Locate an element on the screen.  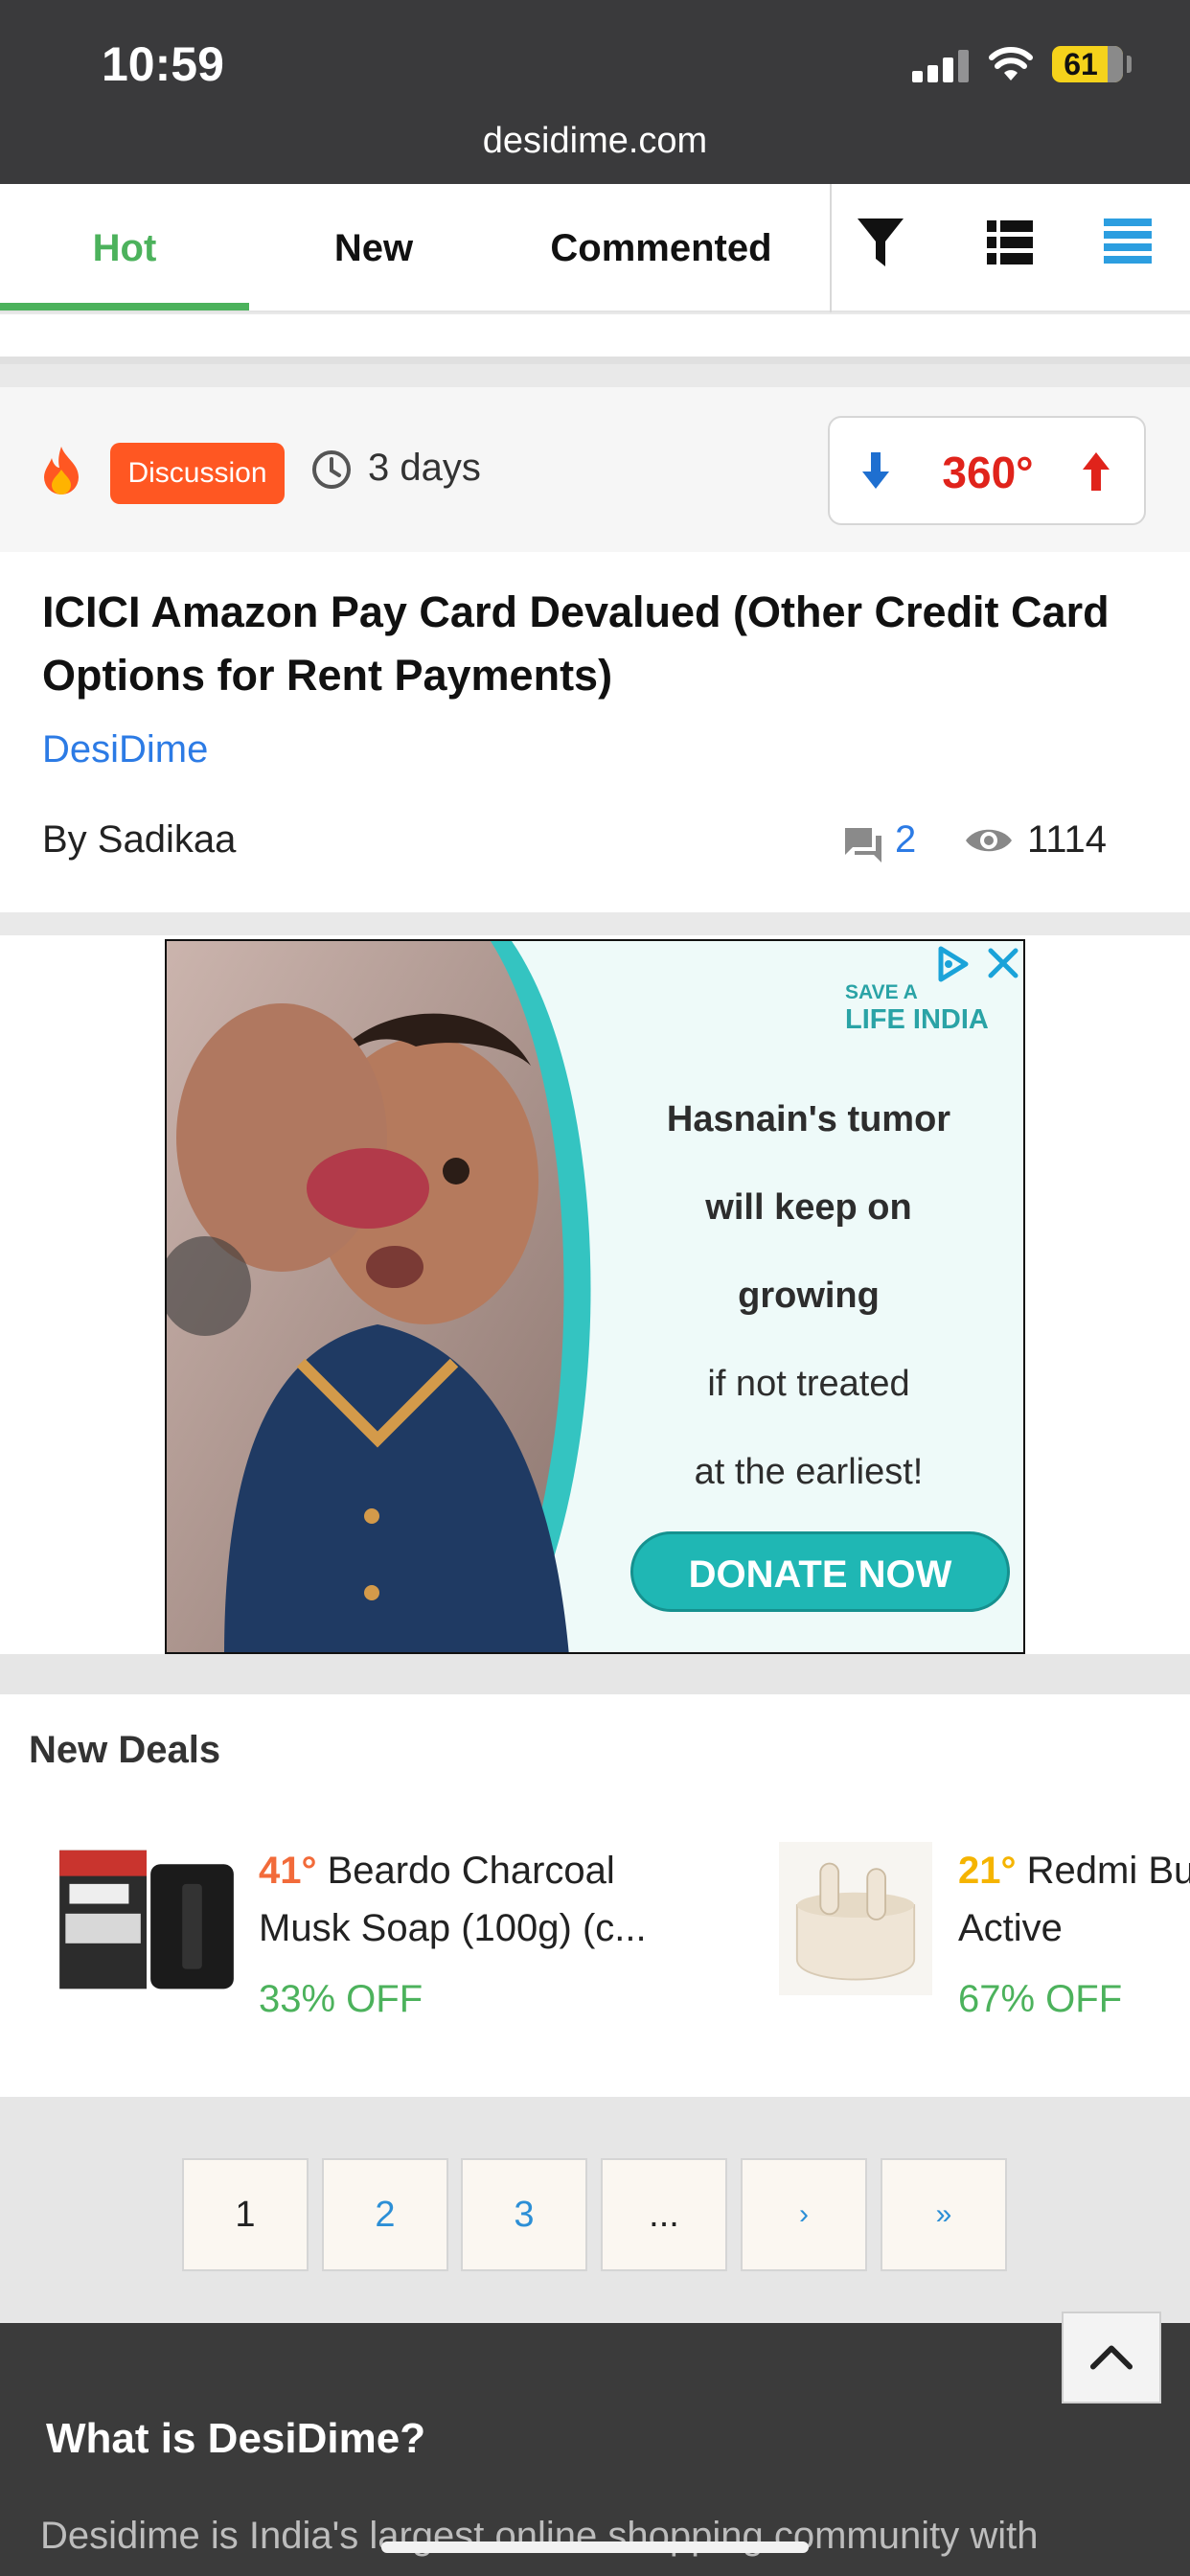
last-page-button: » is located at coordinates (944, 2214).